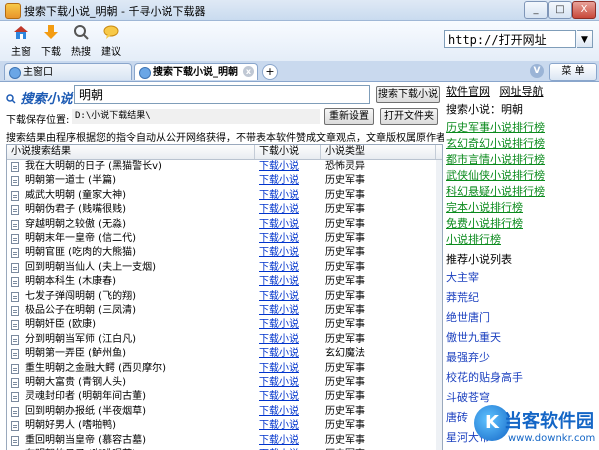 This screenshot has width=599, height=450. Describe the element at coordinates (521, 176) in the screenshot. I see `rank-link: 武侠仙侠小说排行榜` at that location.